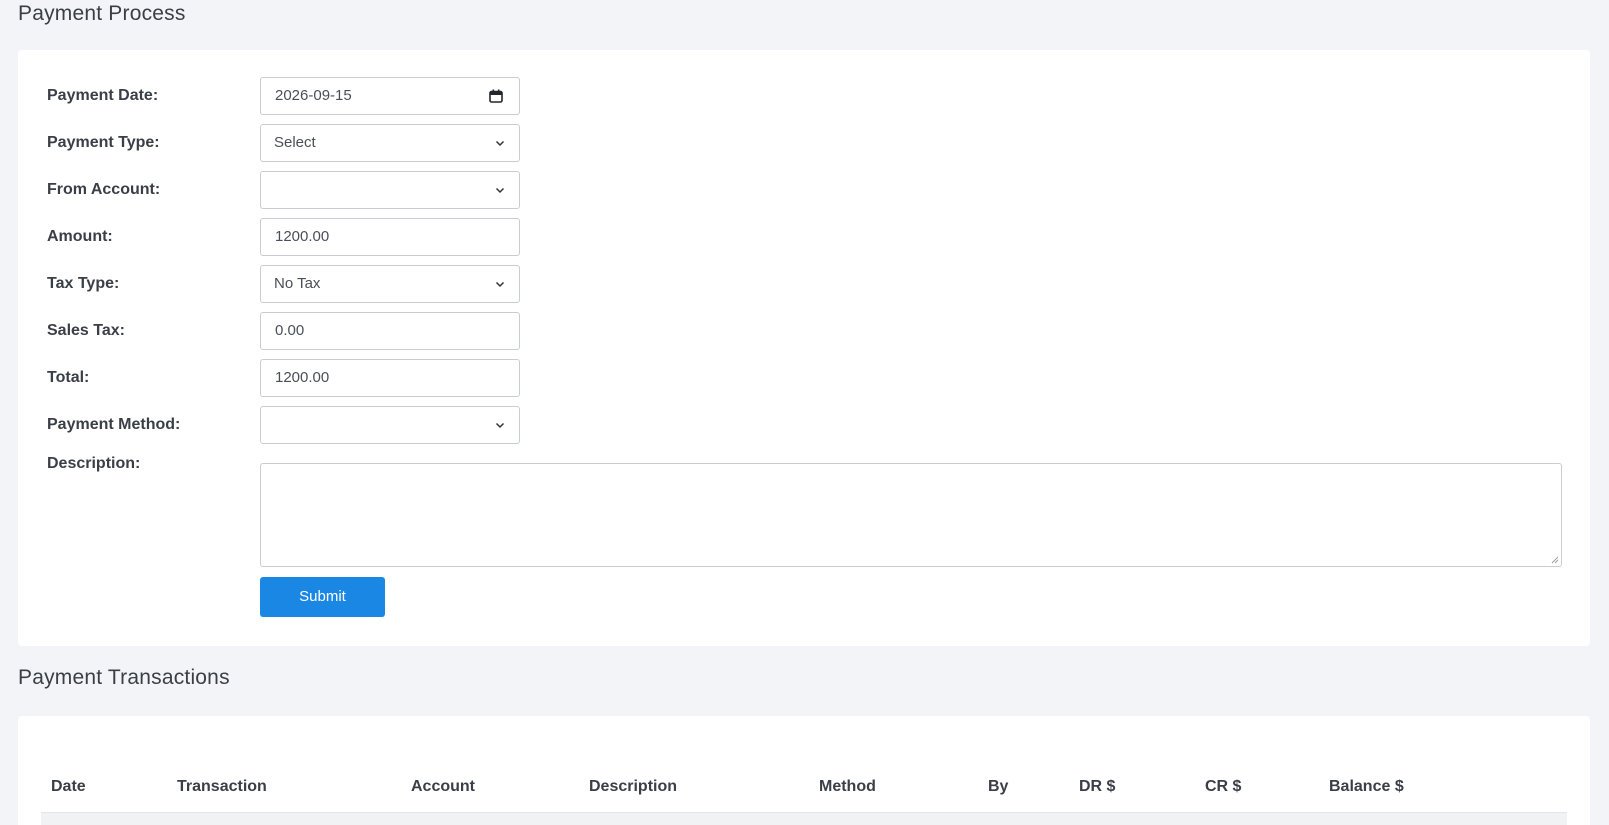 This screenshot has height=825, width=1609. What do you see at coordinates (322, 597) in the screenshot?
I see `submit-button: Submit` at bounding box center [322, 597].